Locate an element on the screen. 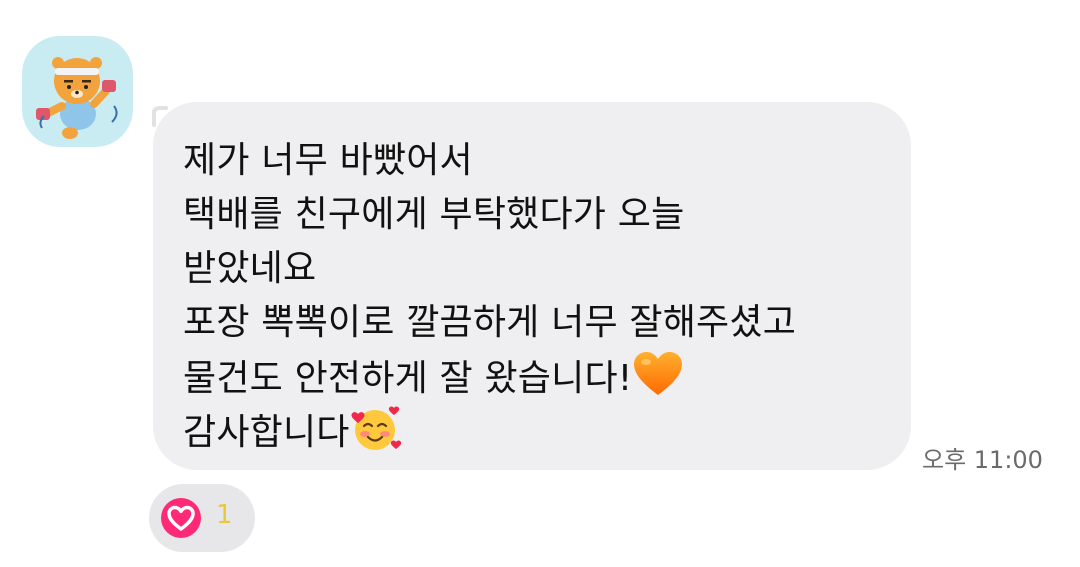 The height and width of the screenshot is (567, 1080). message-line-with-emoji: 감사합니다 is located at coordinates (537, 431).